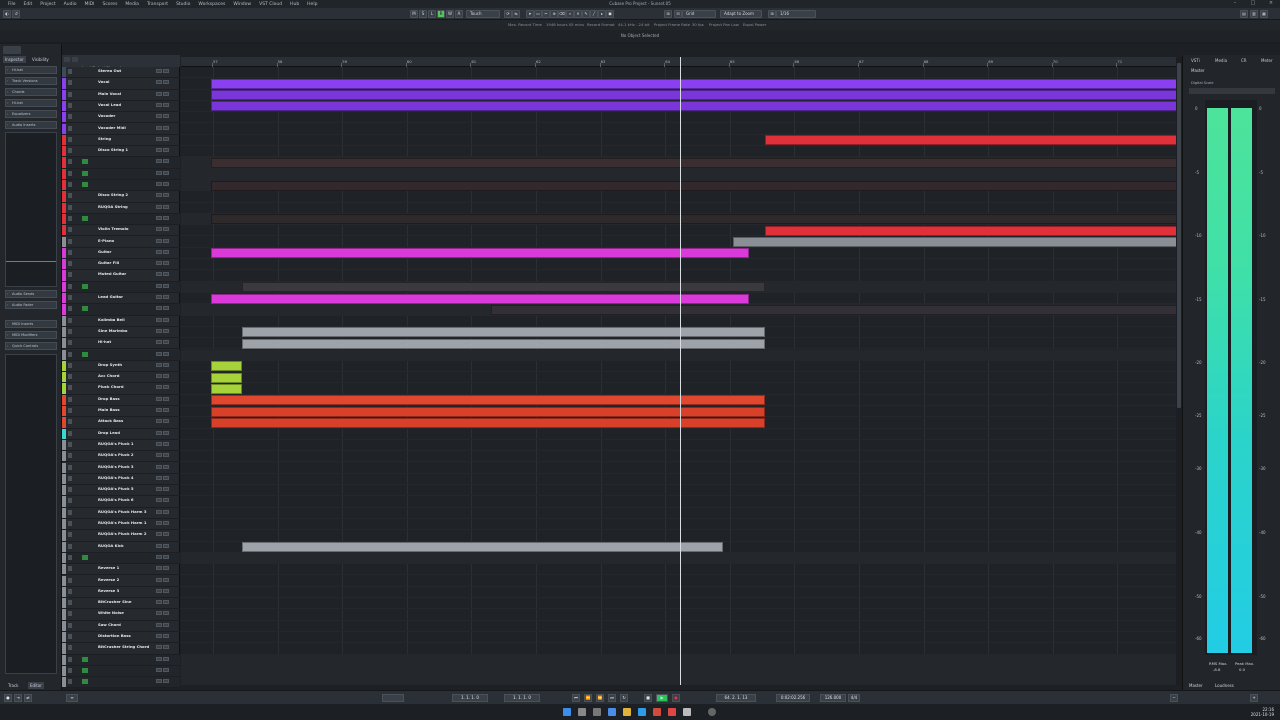  What do you see at coordinates (121, 491) in the screenshot?
I see `track-row: RUQOA's Pluck 5` at bounding box center [121, 491].